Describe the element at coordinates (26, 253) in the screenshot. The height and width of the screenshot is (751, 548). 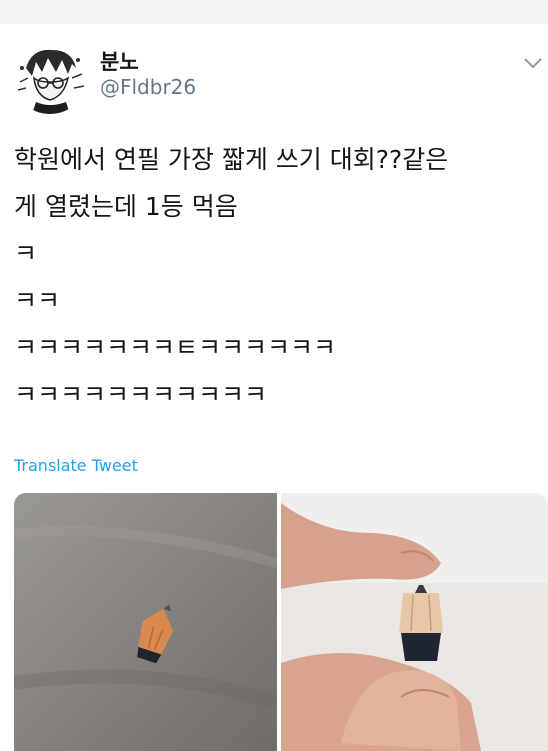
I see `tweet-line: ㅋ` at that location.